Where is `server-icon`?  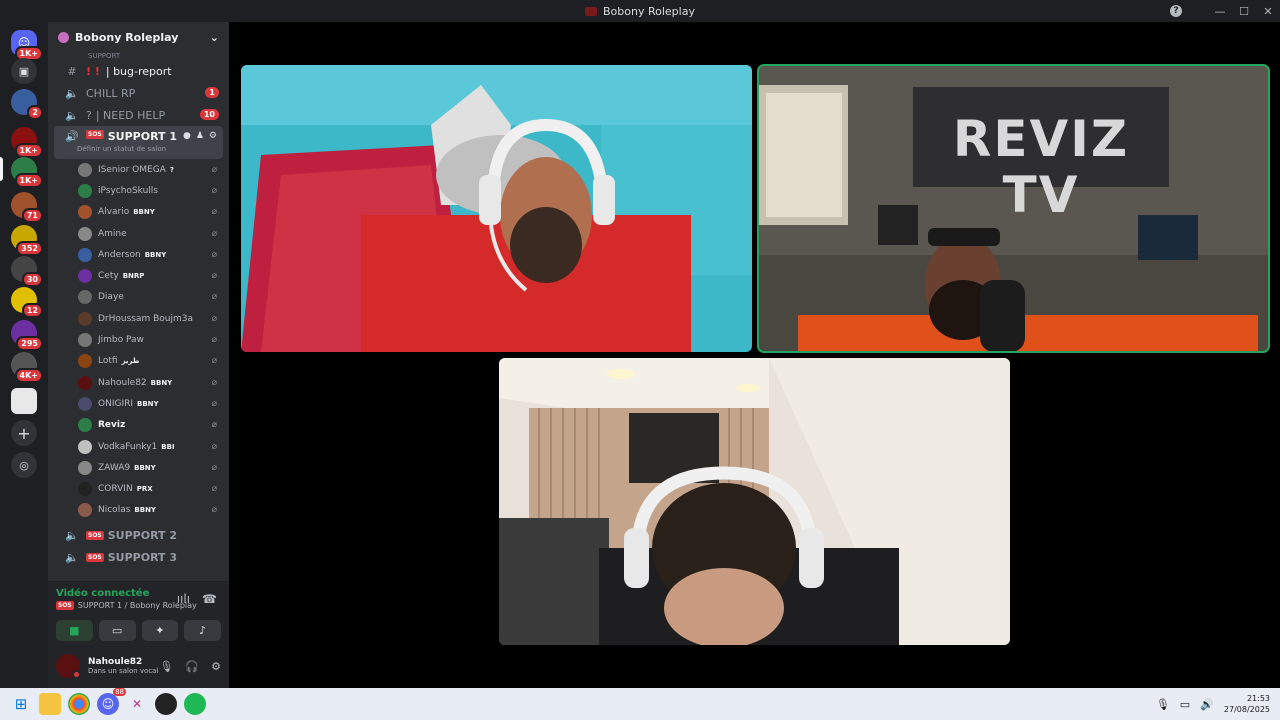
server-icon is located at coordinates (24, 401).